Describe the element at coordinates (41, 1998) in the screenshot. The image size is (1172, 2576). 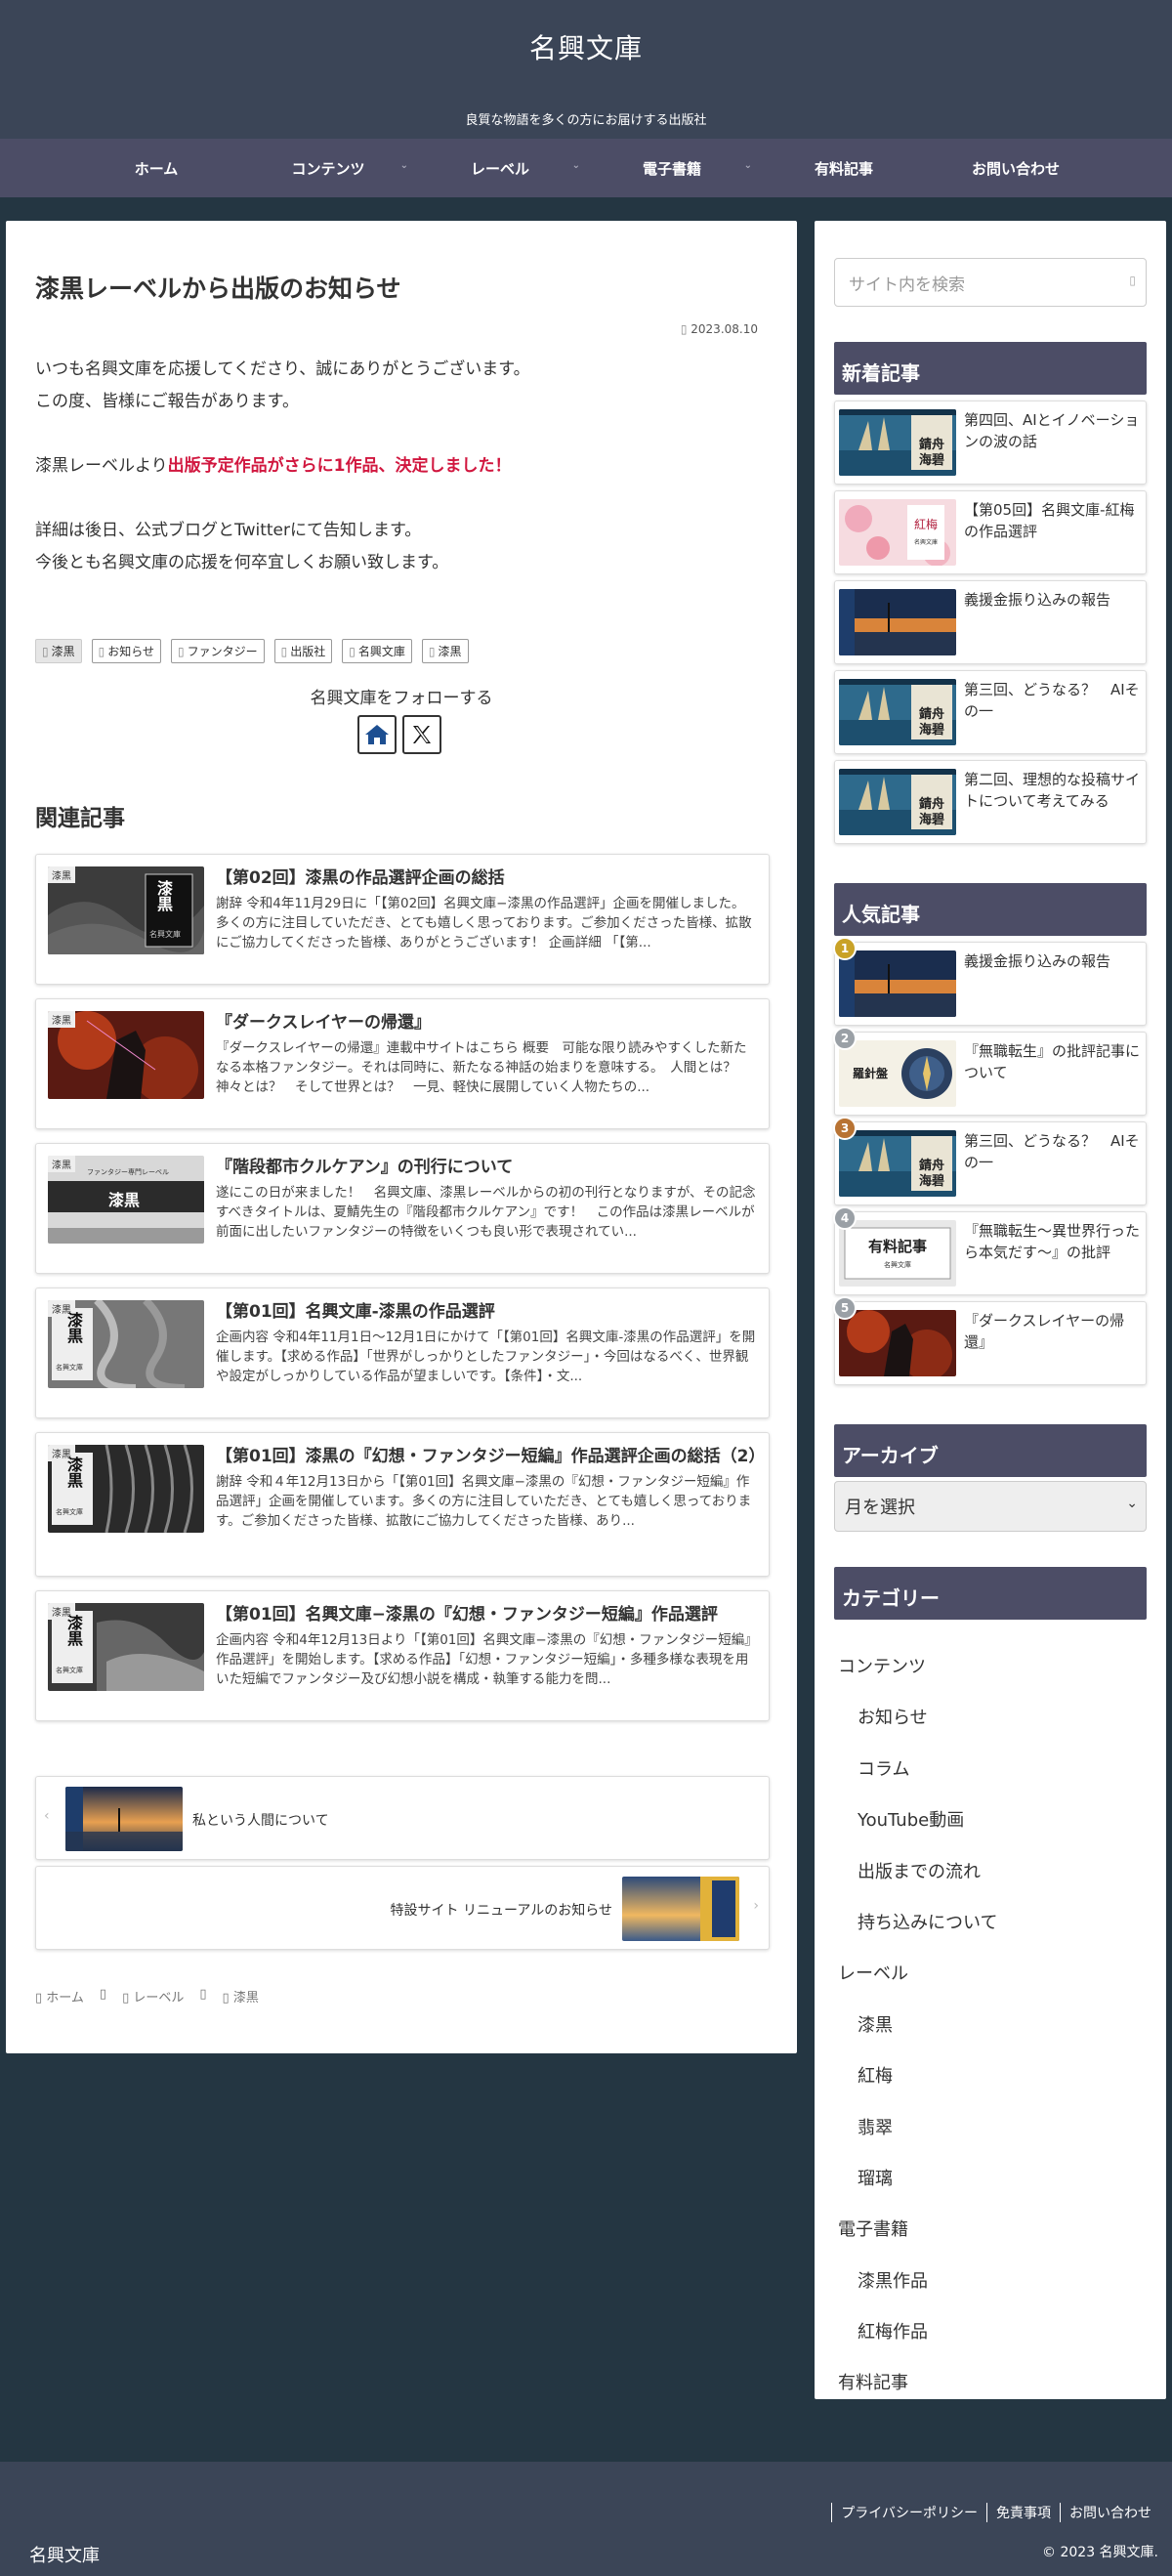
I see `home-icon: ▯` at that location.